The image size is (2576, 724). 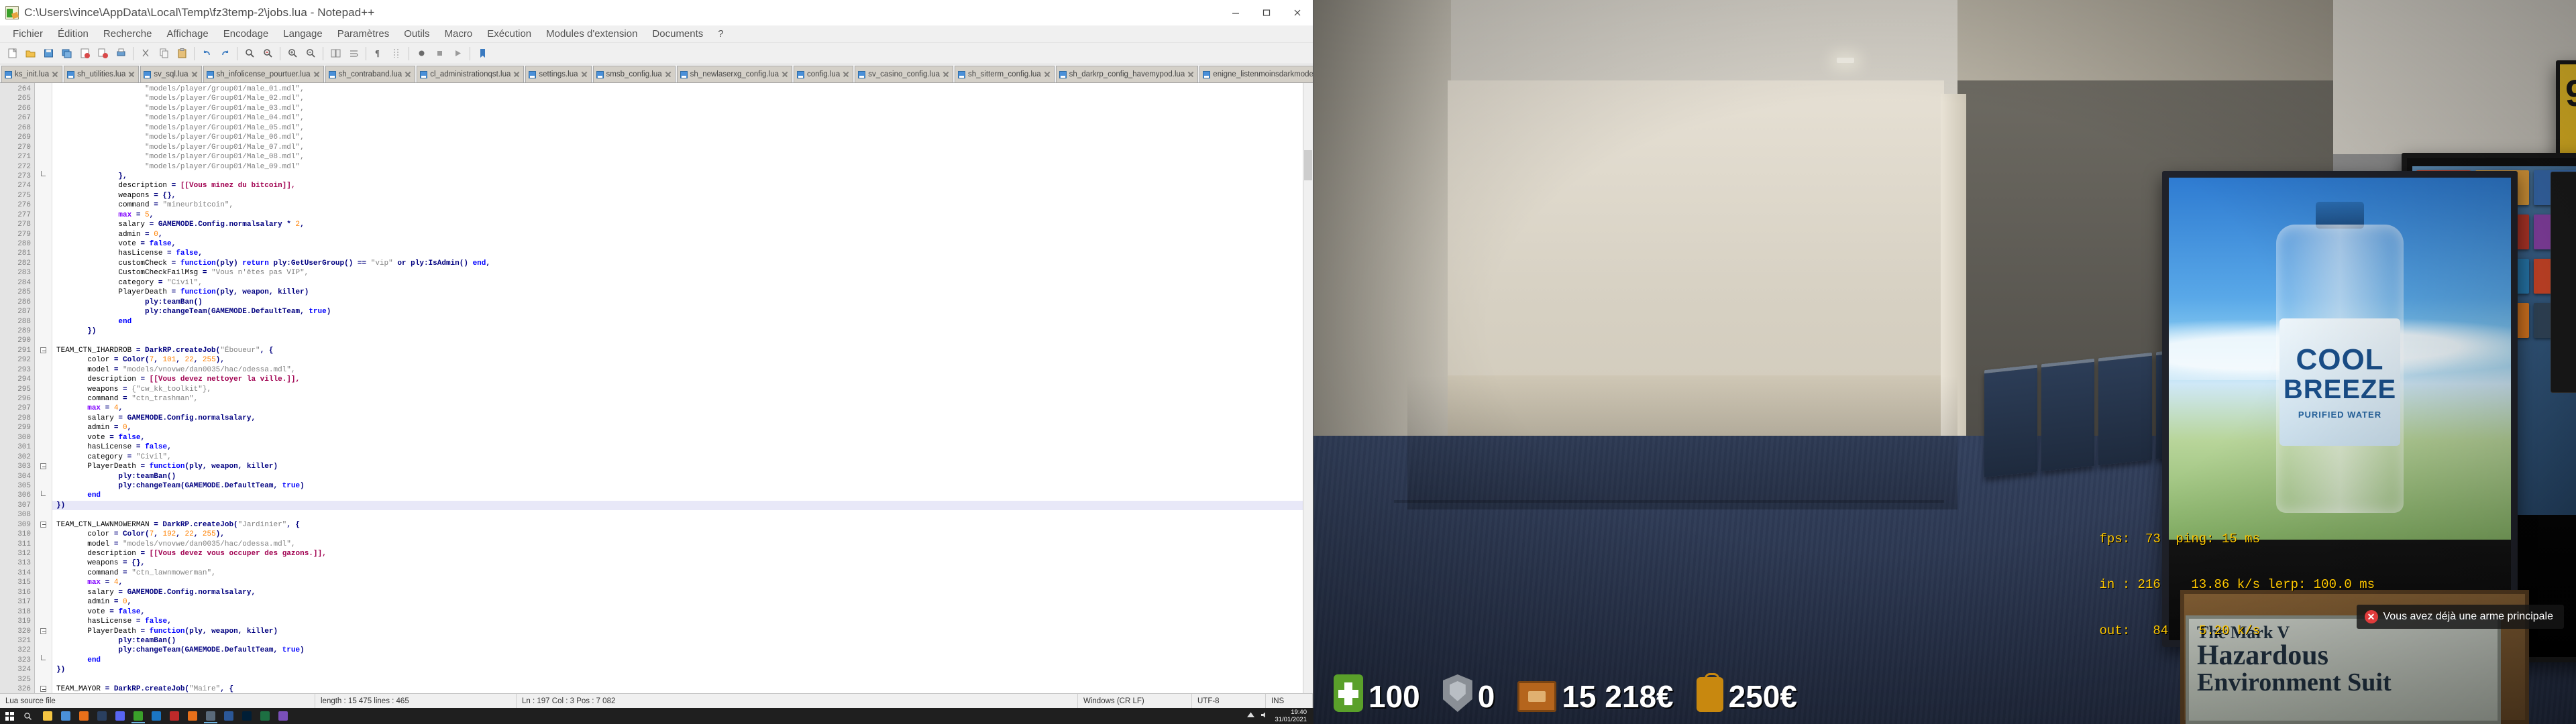 What do you see at coordinates (210, 716) in the screenshot?
I see `taskbar-item-gmod` at bounding box center [210, 716].